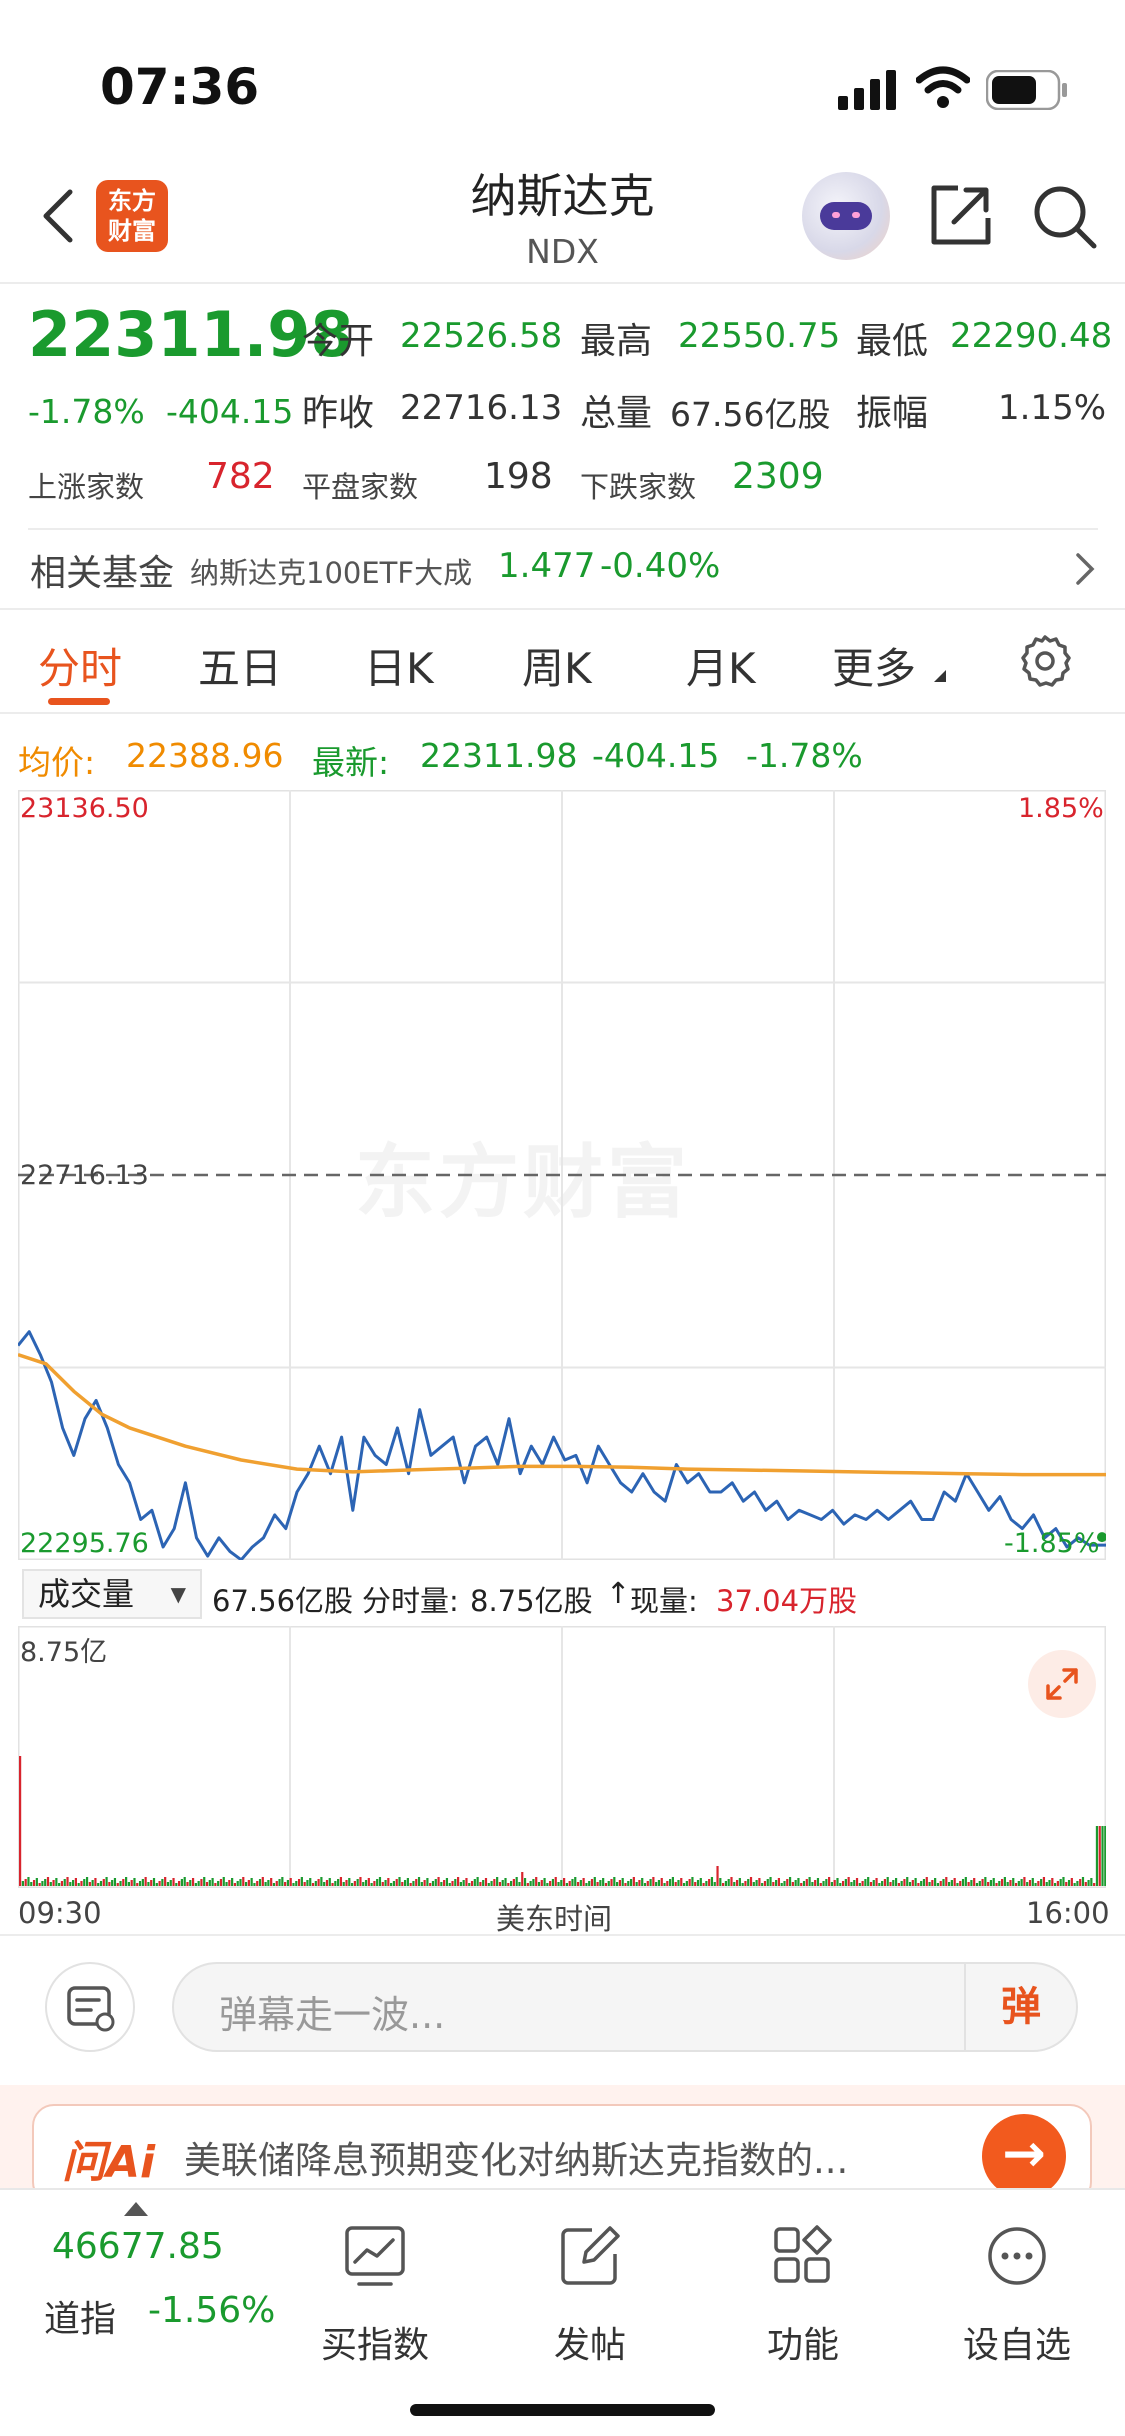 The height and width of the screenshot is (2436, 1125). What do you see at coordinates (721, 665) in the screenshot?
I see `tab-monthly-k: 月K` at bounding box center [721, 665].